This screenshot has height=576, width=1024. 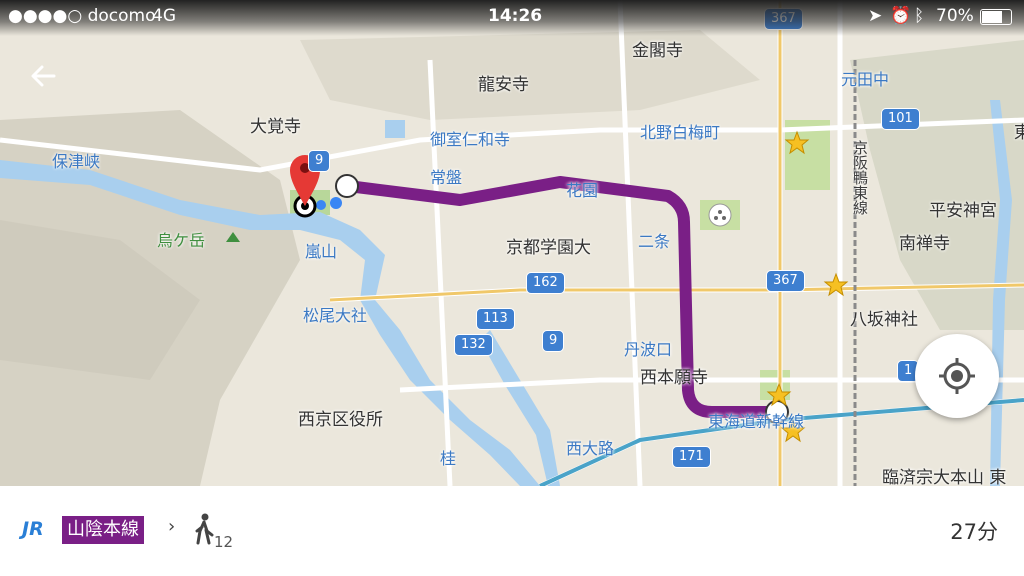 I want to click on route-shield: 367, so click(x=785, y=281).